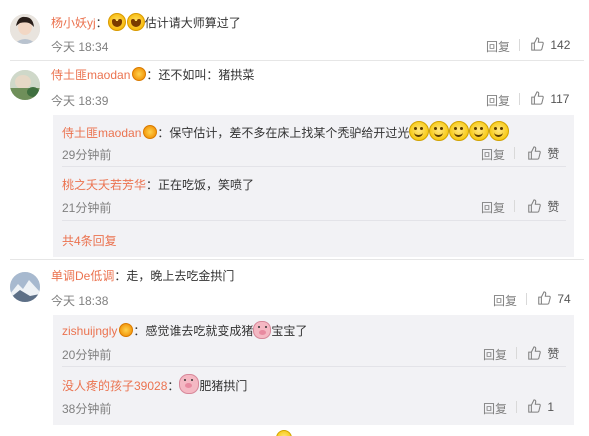  I want to click on reply-body: 桃之夭夭若芳华：正在吃饭，笑喷了, so click(158, 185).